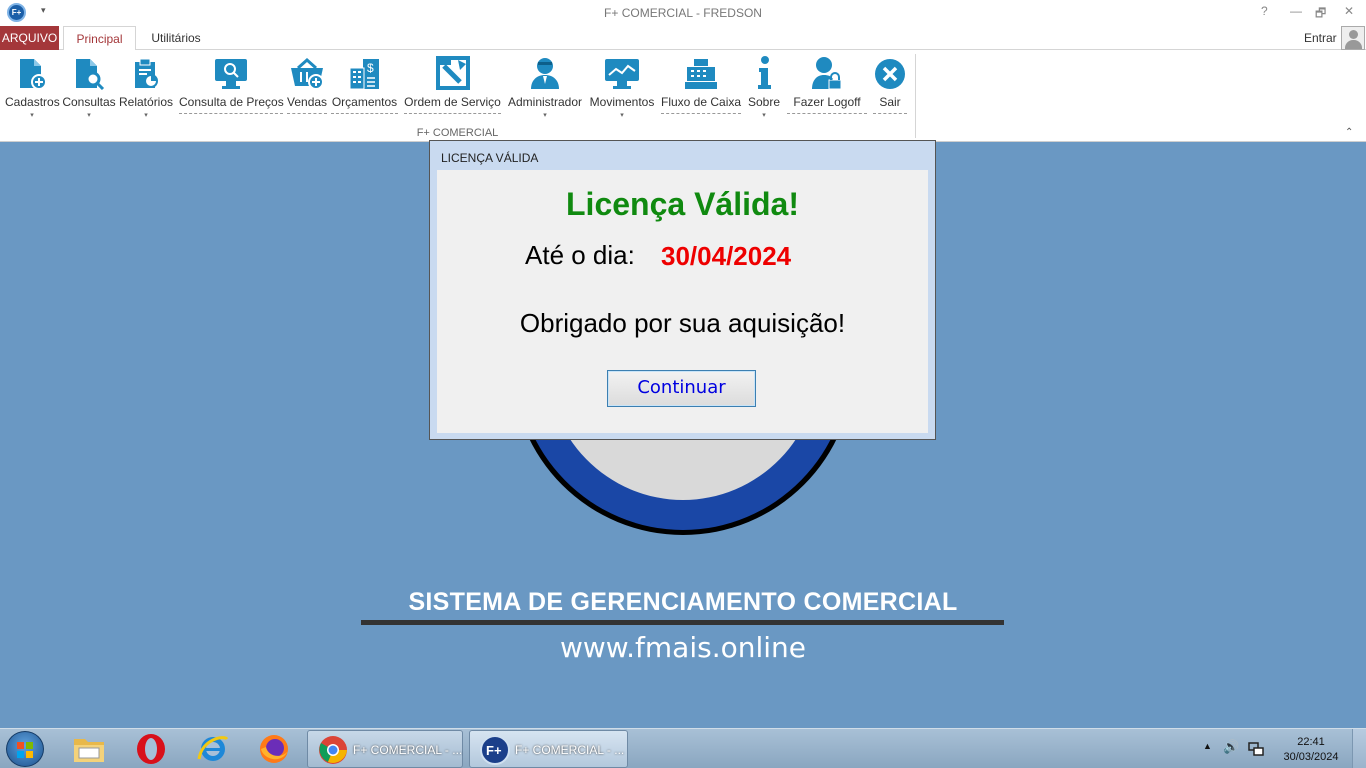 Image resolution: width=1366 pixels, height=768 pixels. What do you see at coordinates (682, 323) in the screenshot?
I see `thanks-message: Obrigado por sua aquisição!` at bounding box center [682, 323].